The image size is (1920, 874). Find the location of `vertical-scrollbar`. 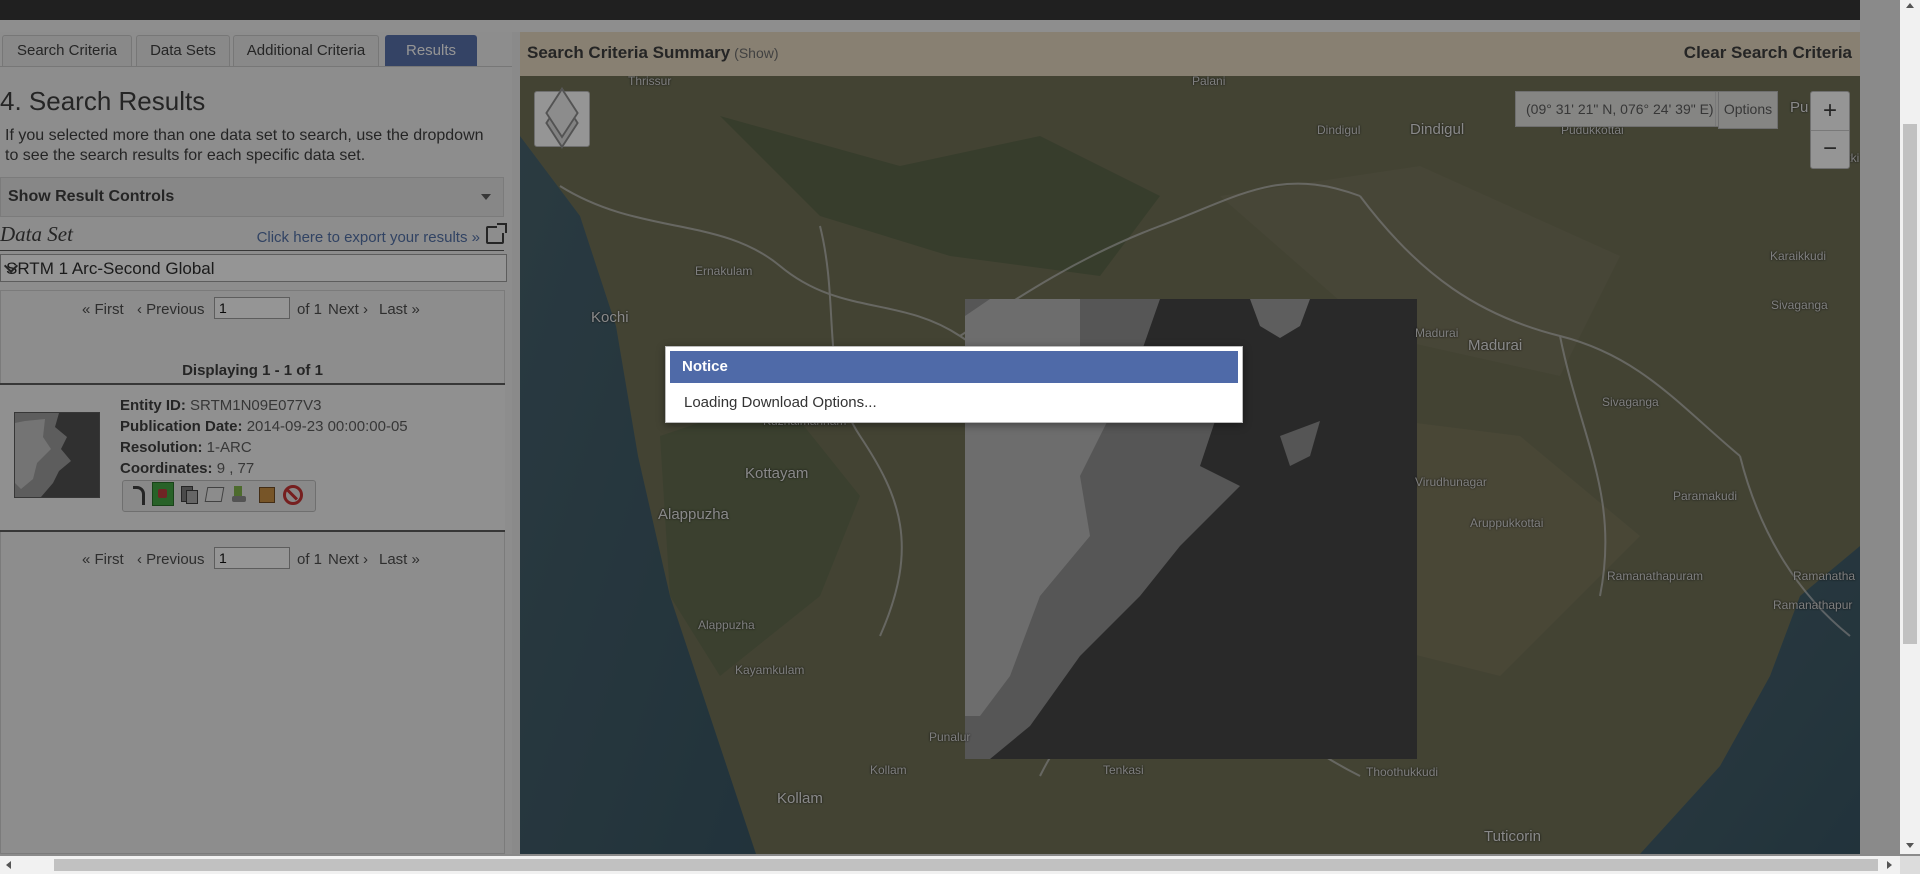

vertical-scrollbar is located at coordinates (1910, 427).